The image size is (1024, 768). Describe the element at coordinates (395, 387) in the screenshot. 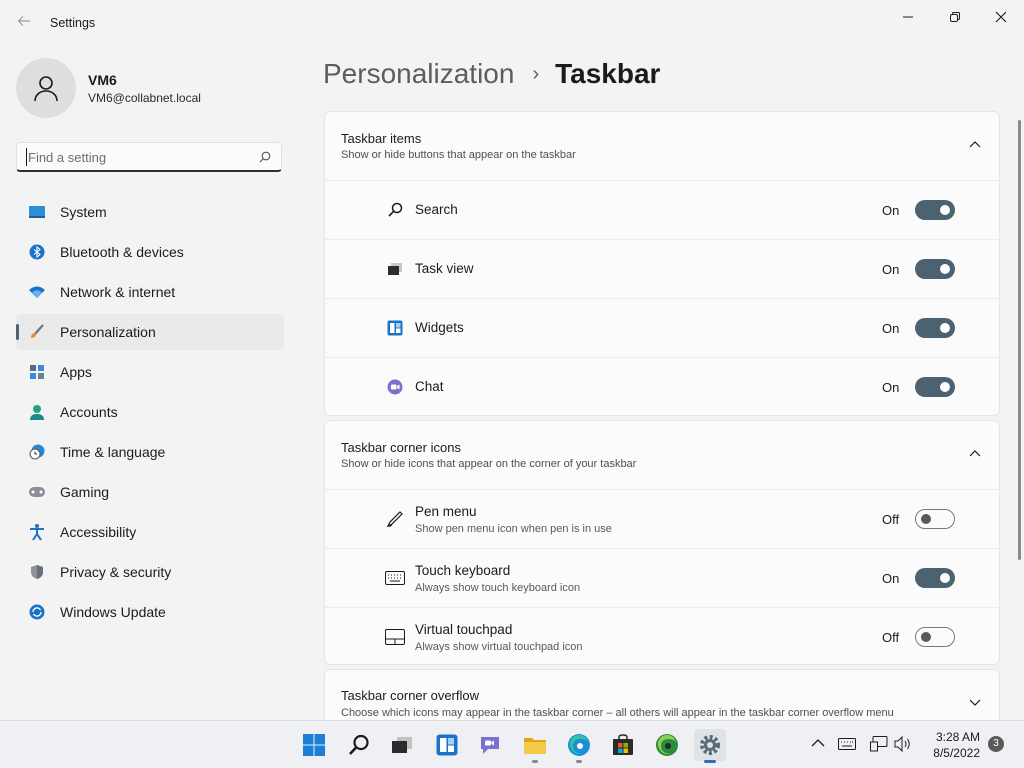

I see `chat-icon` at that location.